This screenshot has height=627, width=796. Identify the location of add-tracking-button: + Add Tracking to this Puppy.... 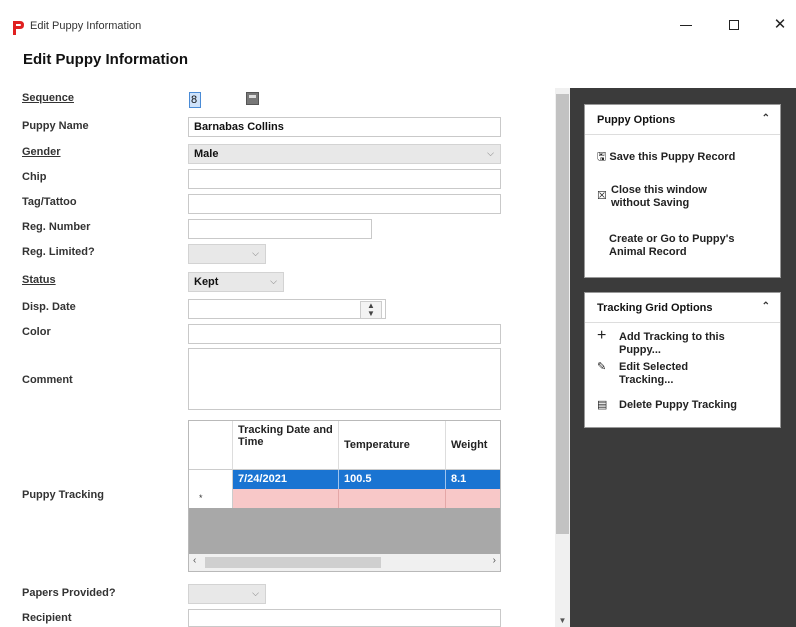
(682, 342).